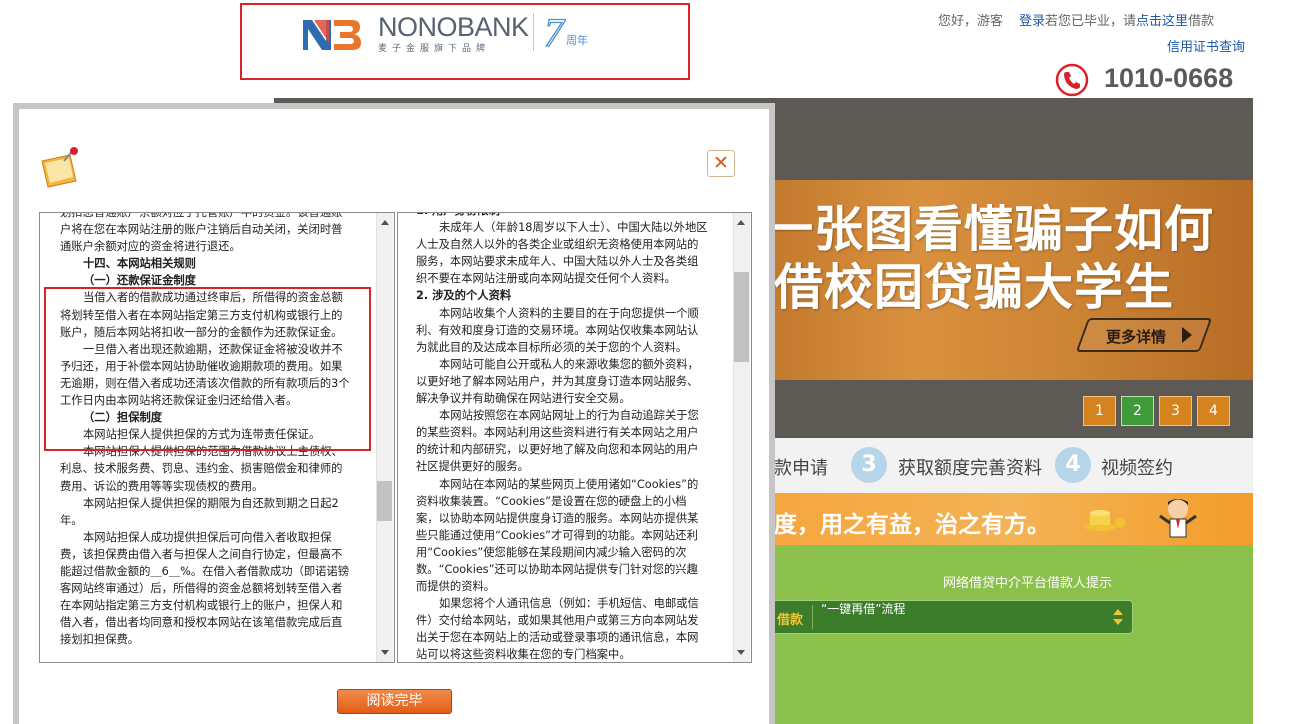 The image size is (1308, 724). What do you see at coordinates (1099, 411) in the screenshot?
I see `banner-dot-1: 1` at bounding box center [1099, 411].